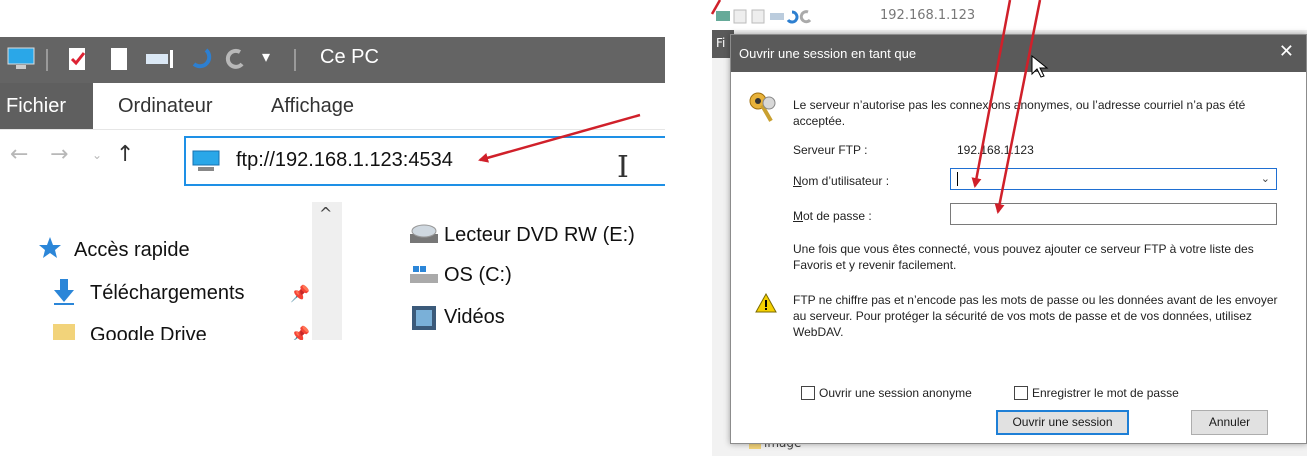 This screenshot has height=456, width=1307. Describe the element at coordinates (424, 318) in the screenshot. I see `videos-icon` at that location.